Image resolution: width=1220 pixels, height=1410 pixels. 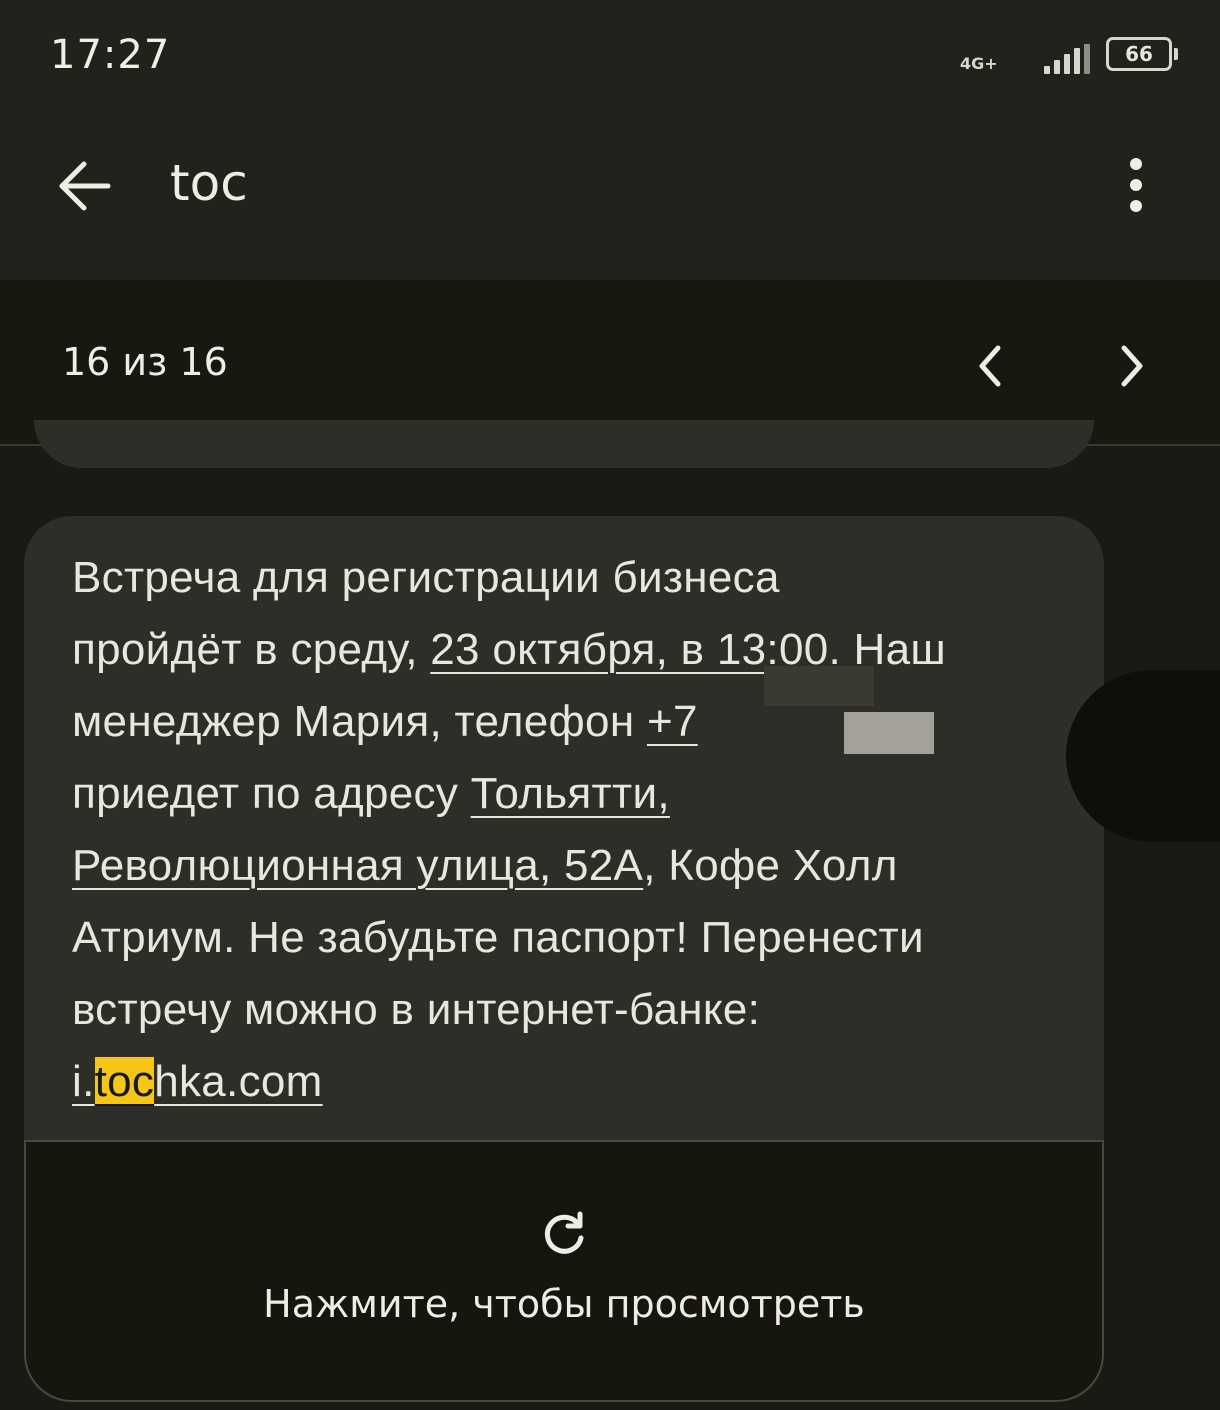 What do you see at coordinates (357, 865) in the screenshot?
I see `address-link: Революционная улица, 52А` at bounding box center [357, 865].